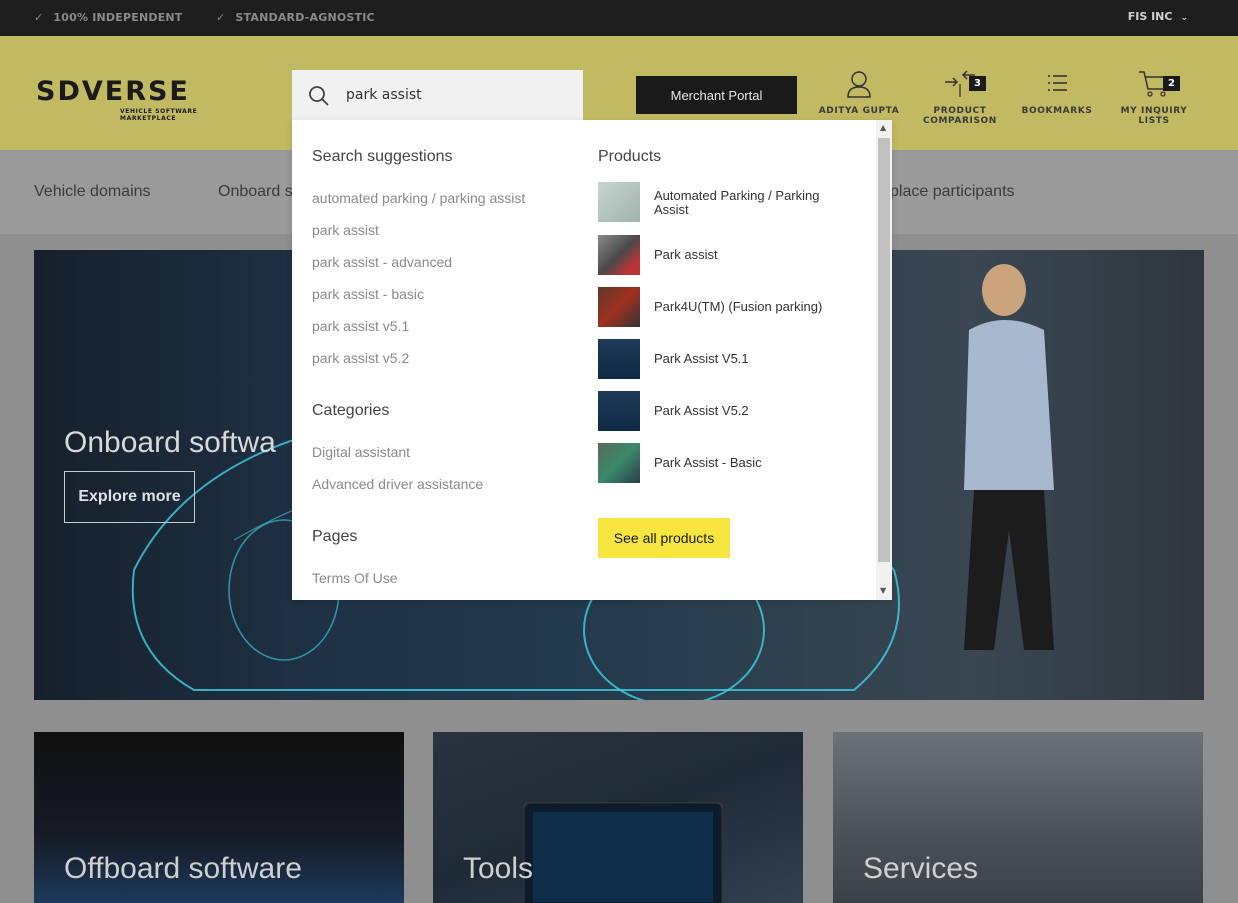 The height and width of the screenshot is (903, 1238). What do you see at coordinates (859, 84) in the screenshot?
I see `user-icon` at bounding box center [859, 84].